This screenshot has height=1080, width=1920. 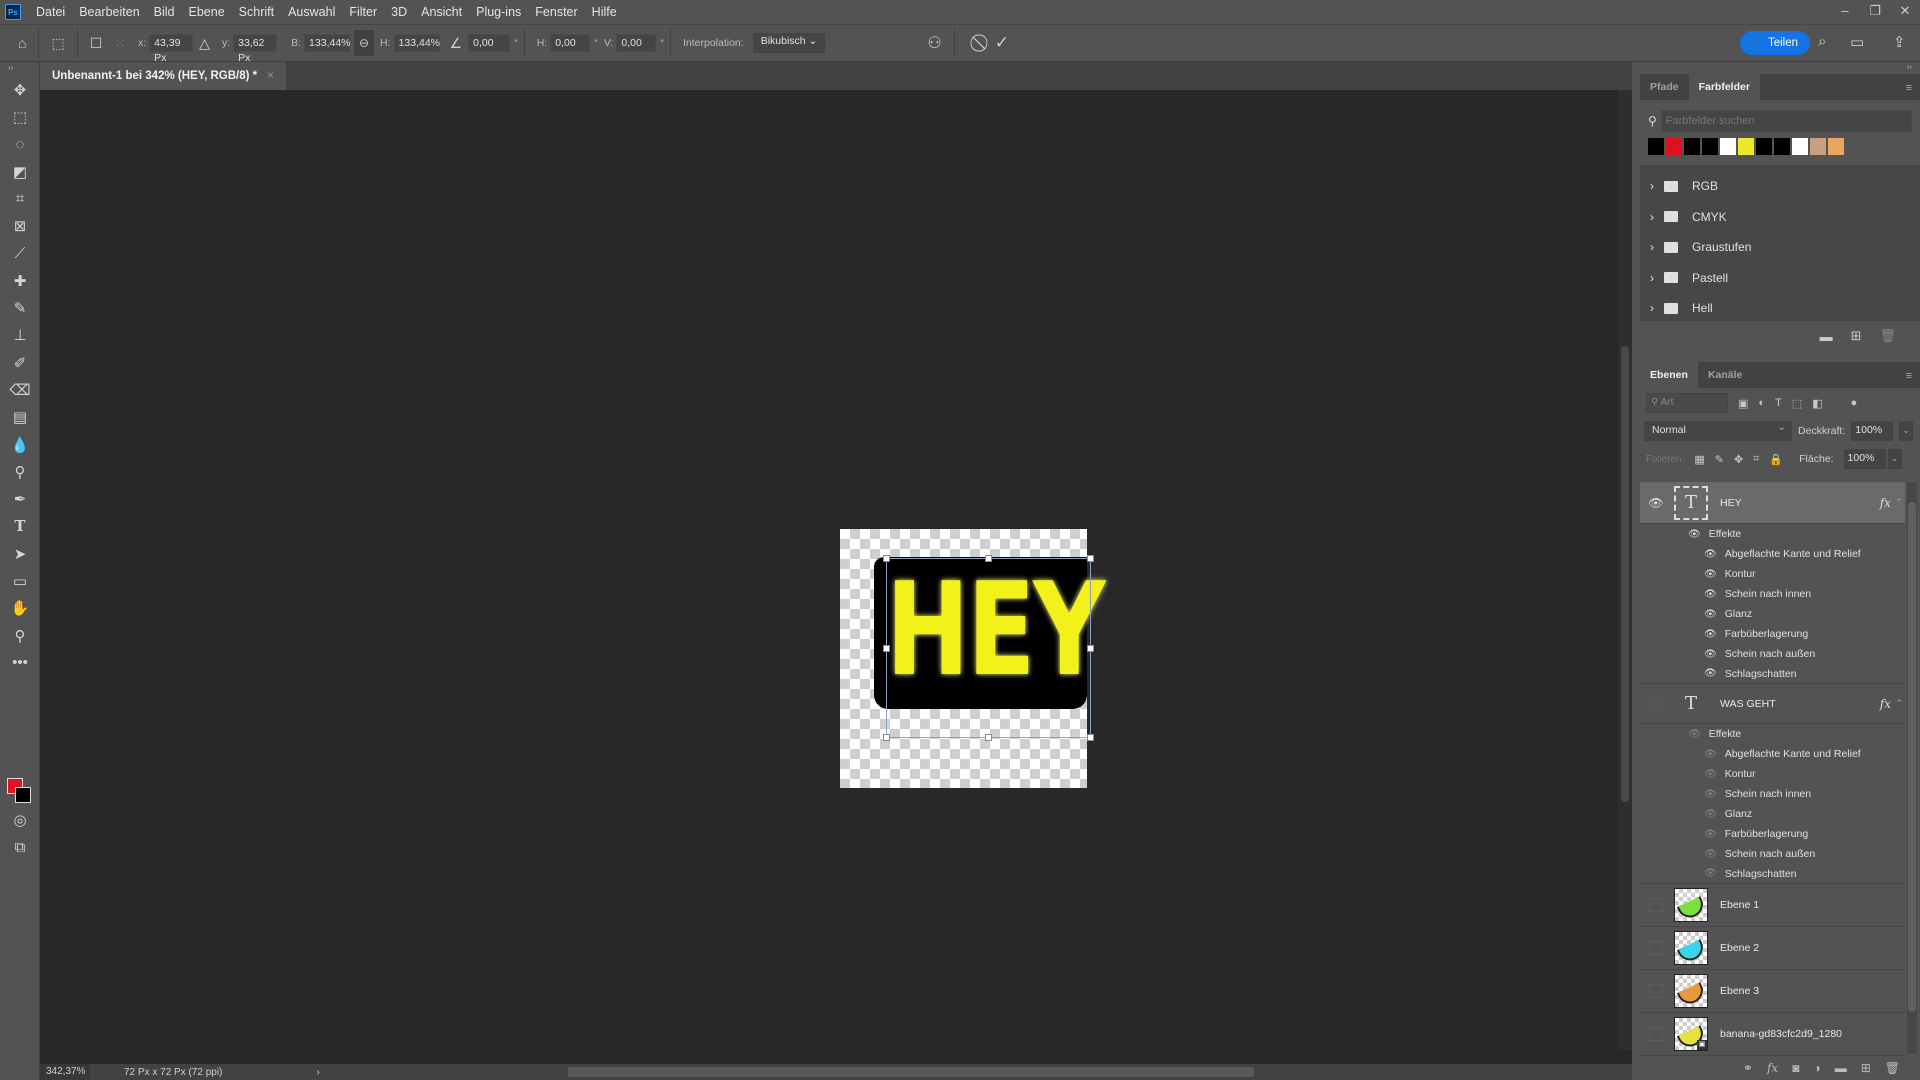 I want to click on transform-handle-top-right, so click(x=1090, y=558).